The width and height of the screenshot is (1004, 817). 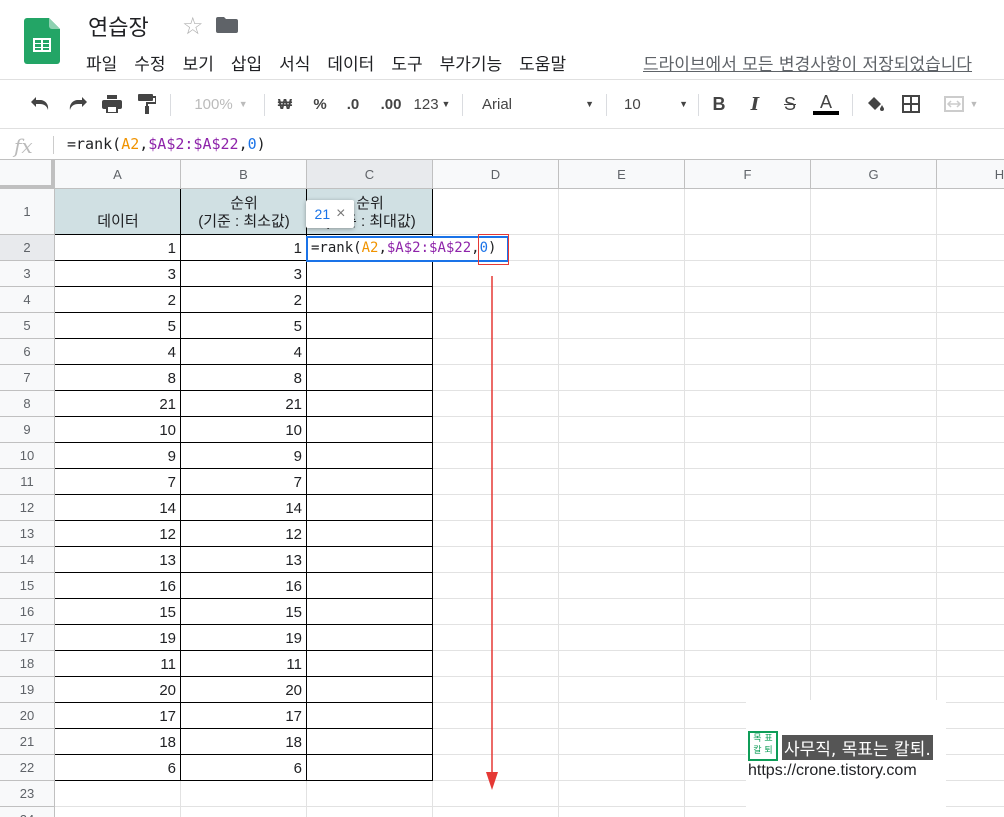 I want to click on data-cell-a: 16, so click(x=118, y=586).